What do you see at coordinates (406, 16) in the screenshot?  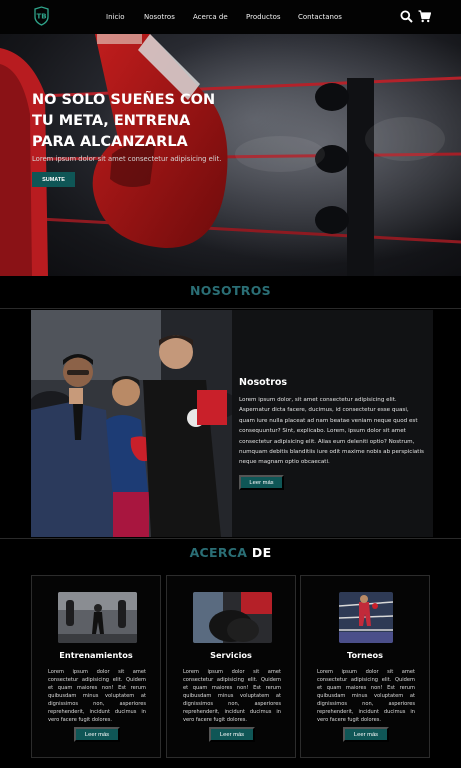 I see `search-icon` at bounding box center [406, 16].